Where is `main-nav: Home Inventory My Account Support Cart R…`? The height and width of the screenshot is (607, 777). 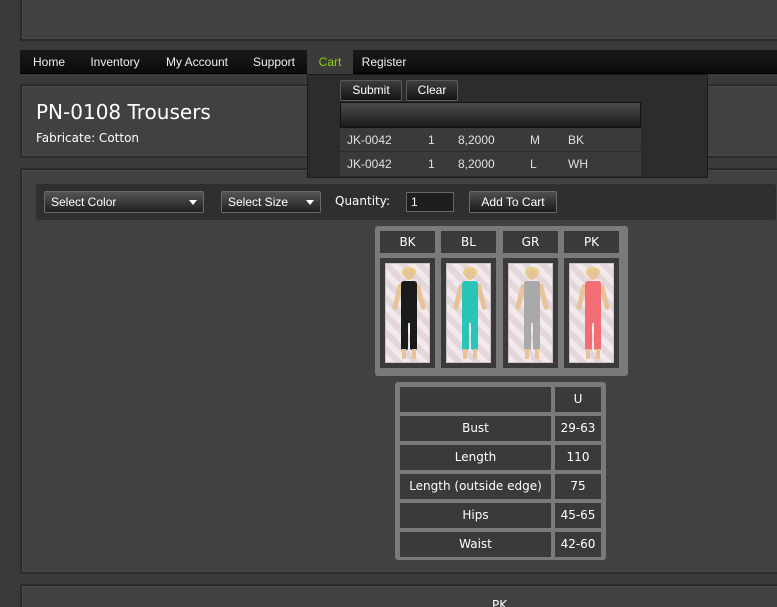 main-nav: Home Inventory My Account Support Cart R… is located at coordinates (398, 62).